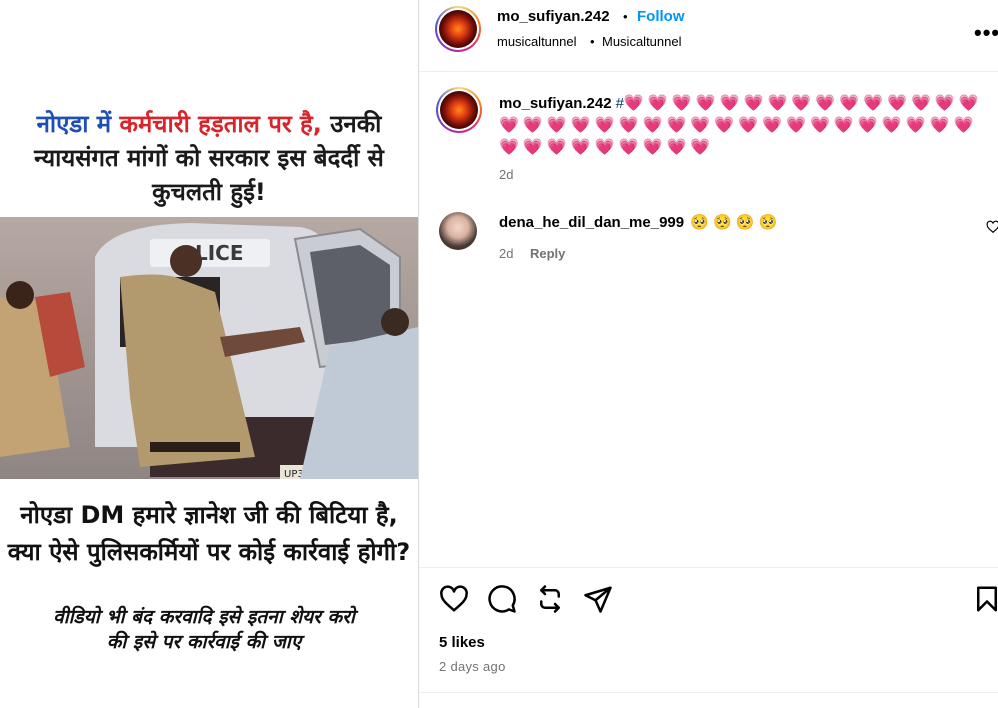 The width and height of the screenshot is (998, 708). What do you see at coordinates (553, 16) in the screenshot?
I see `author-username: mo_sufiyan.242` at bounding box center [553, 16].